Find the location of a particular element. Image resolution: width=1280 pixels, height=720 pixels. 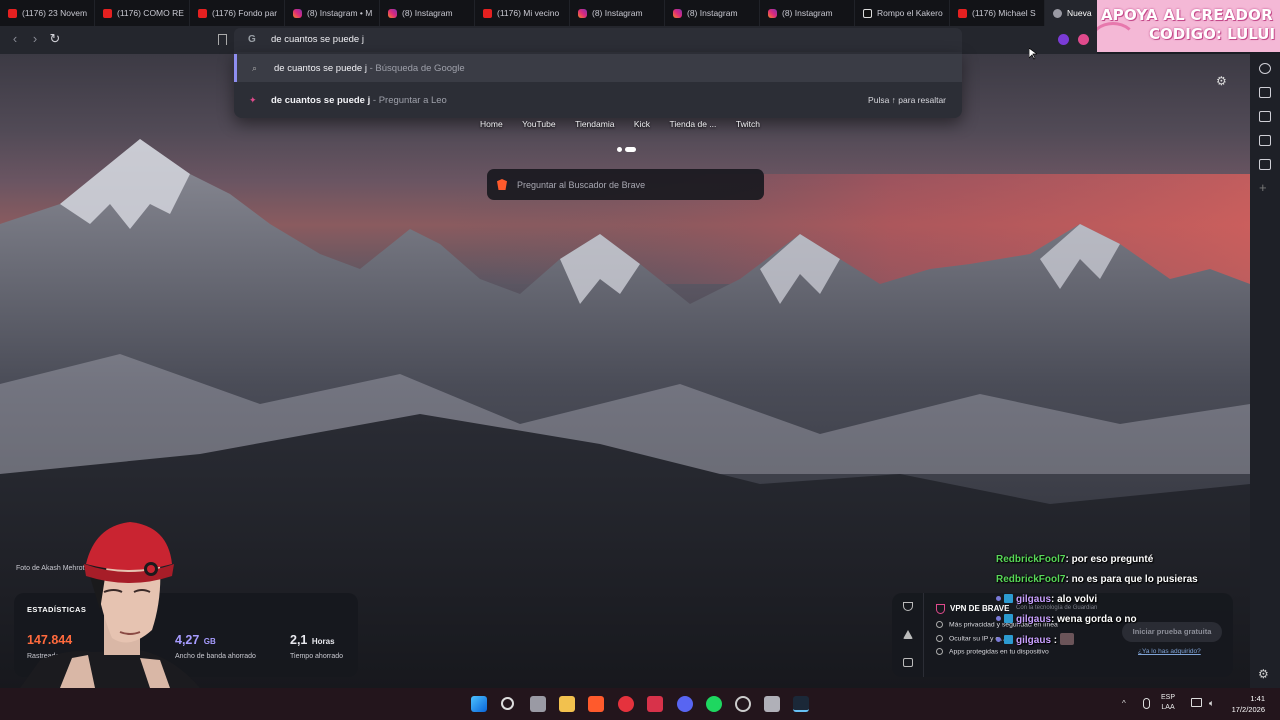

chat-message: RedbrickFool7: por eso pregunté is located at coordinates (1074, 559).